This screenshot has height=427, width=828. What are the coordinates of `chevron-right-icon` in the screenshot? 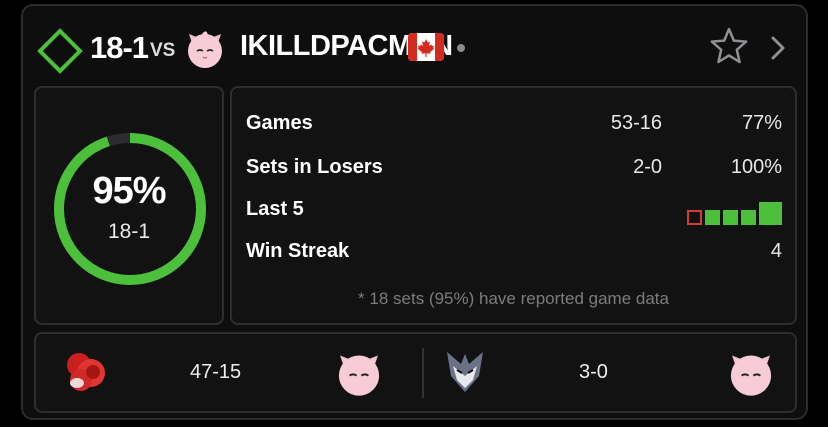 It's located at (778, 48).